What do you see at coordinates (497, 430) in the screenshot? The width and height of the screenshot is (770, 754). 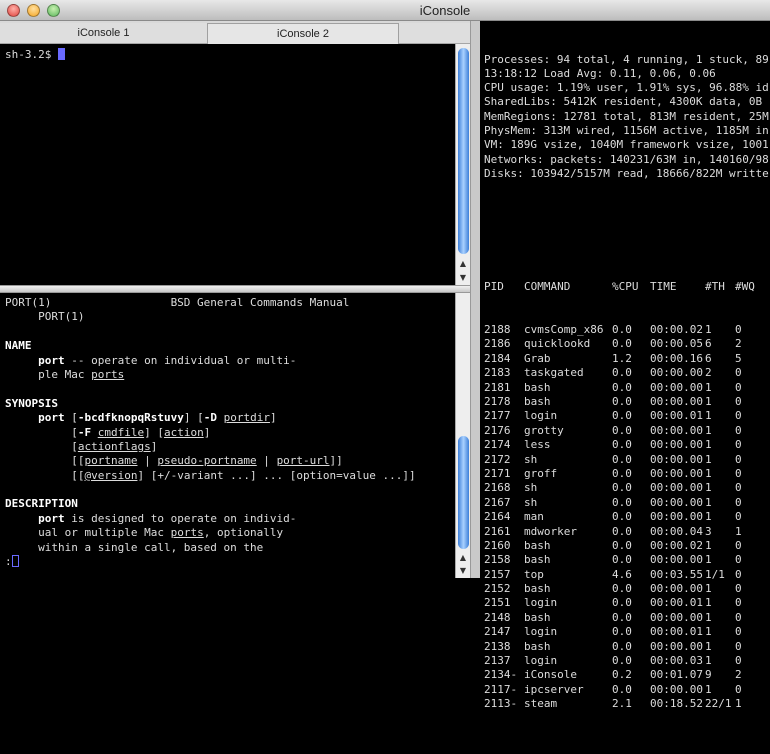 I see `table-cell: 2176` at bounding box center [497, 430].